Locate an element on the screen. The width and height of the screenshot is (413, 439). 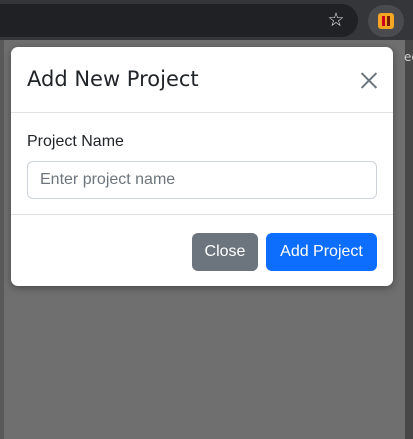
browser-toolbar: ☆ is located at coordinates (206, 20).